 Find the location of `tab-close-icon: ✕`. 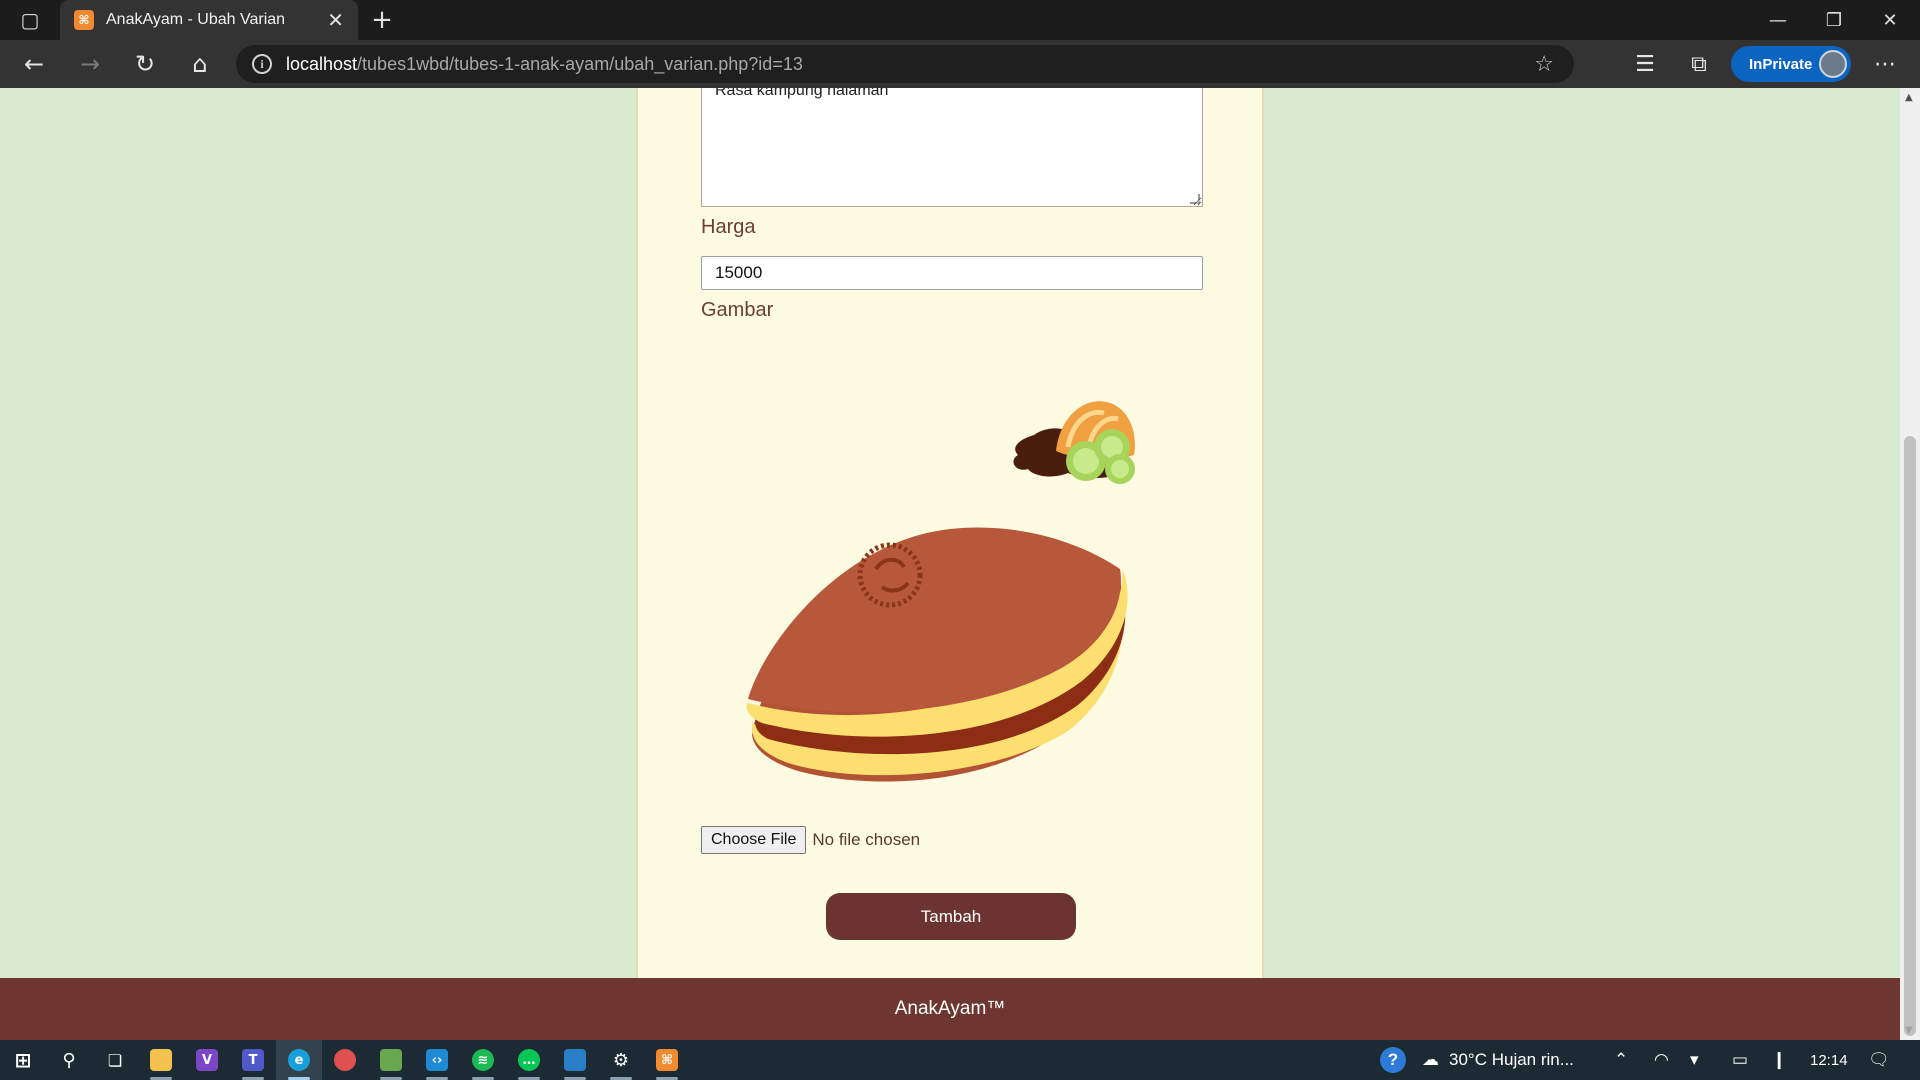

tab-close-icon: ✕ is located at coordinates (335, 20).